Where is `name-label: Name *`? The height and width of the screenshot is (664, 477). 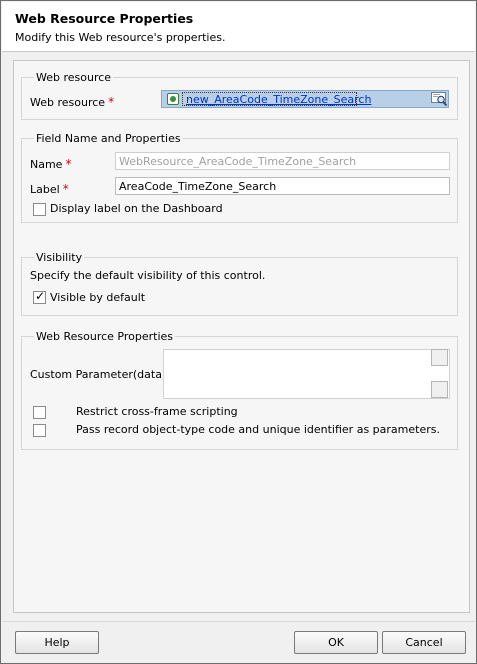 name-label: Name * is located at coordinates (50, 164).